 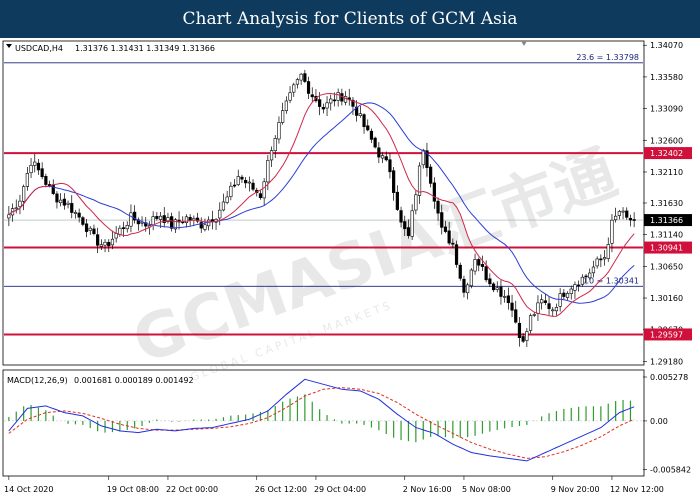 I want to click on time-tick-label: 9 Nov 20:00, so click(x=575, y=489).